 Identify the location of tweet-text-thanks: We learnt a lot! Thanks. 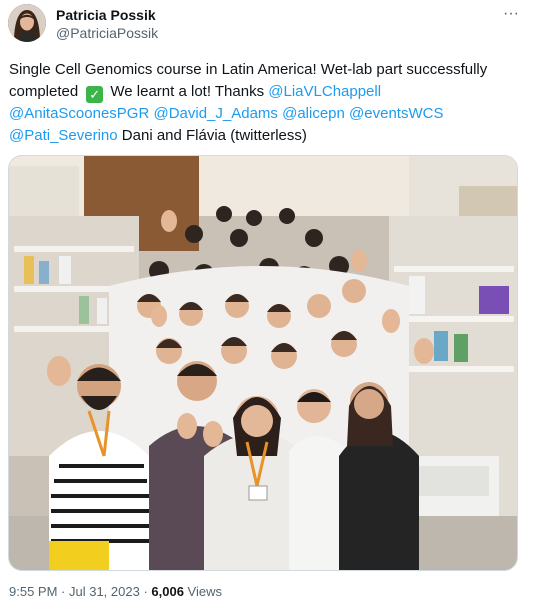
(187, 91).